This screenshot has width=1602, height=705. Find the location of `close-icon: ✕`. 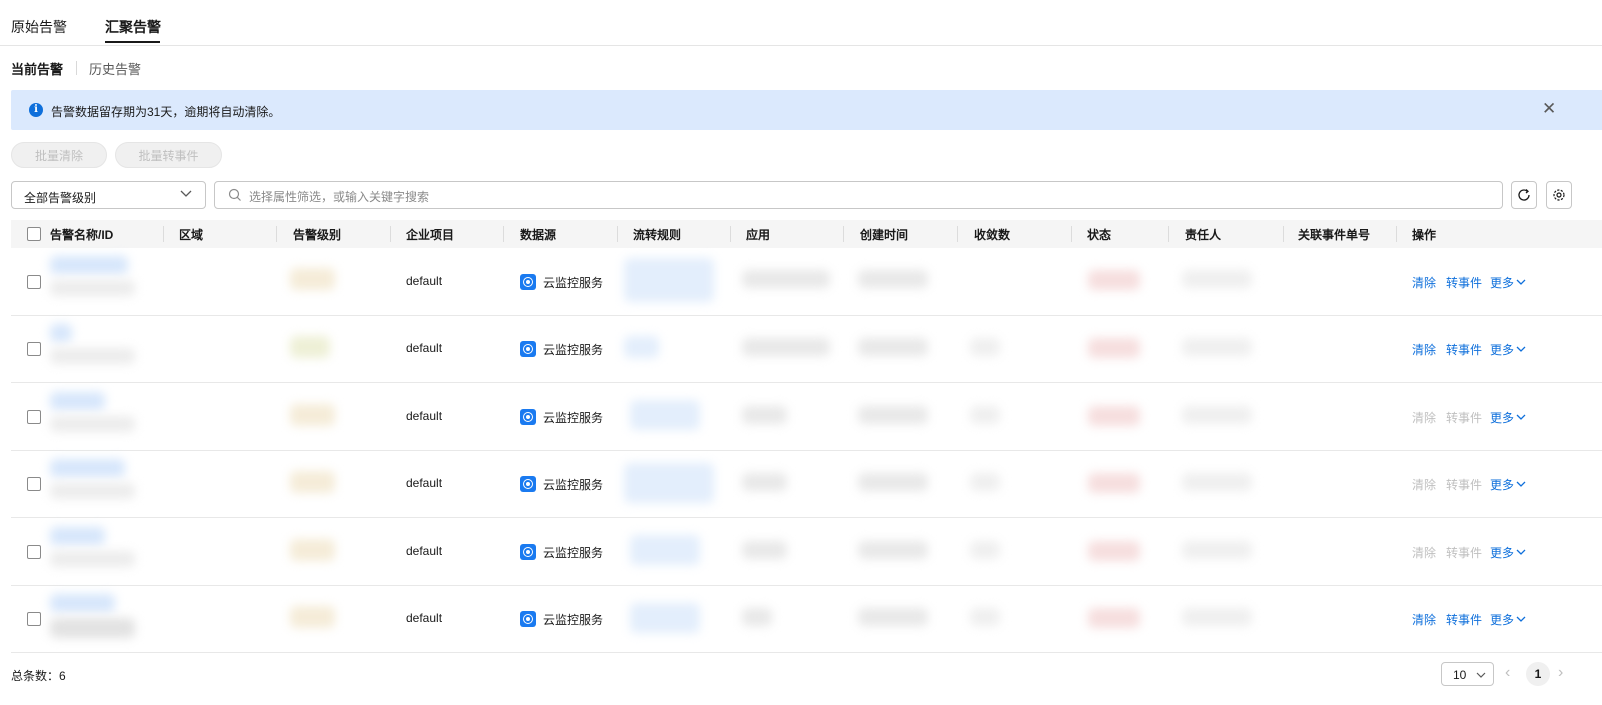

close-icon: ✕ is located at coordinates (1549, 109).